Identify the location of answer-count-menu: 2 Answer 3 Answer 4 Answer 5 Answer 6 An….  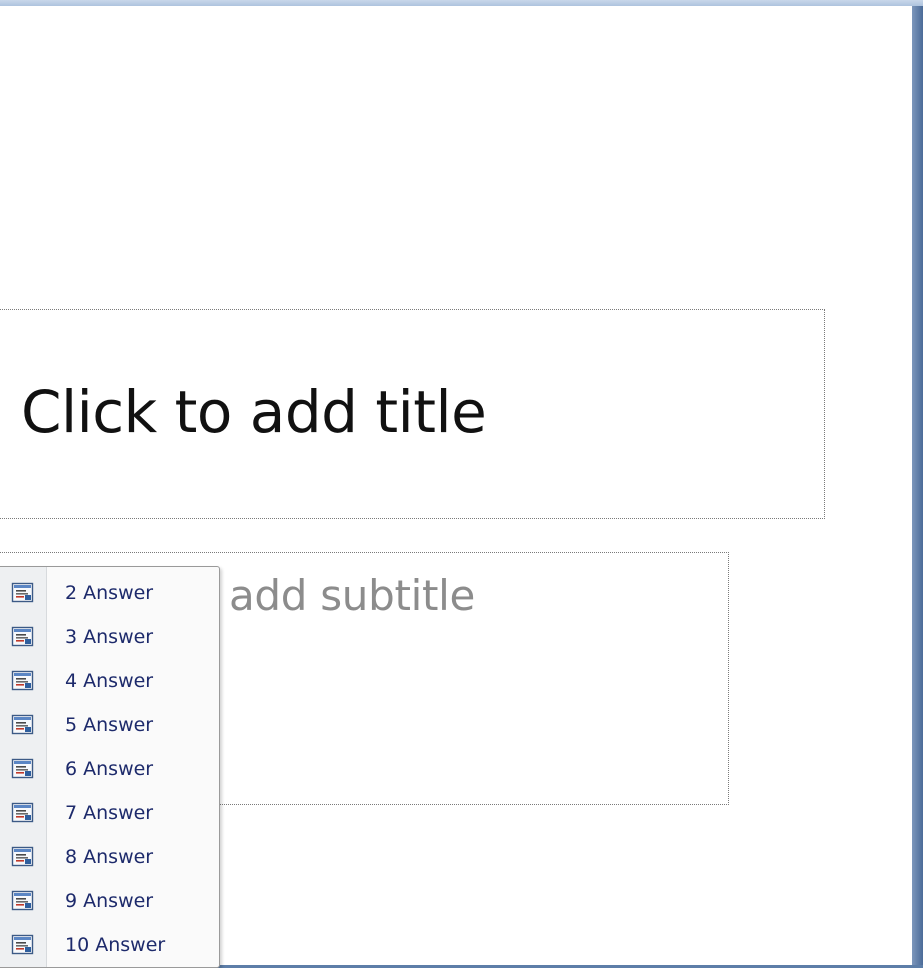
(110, 767).